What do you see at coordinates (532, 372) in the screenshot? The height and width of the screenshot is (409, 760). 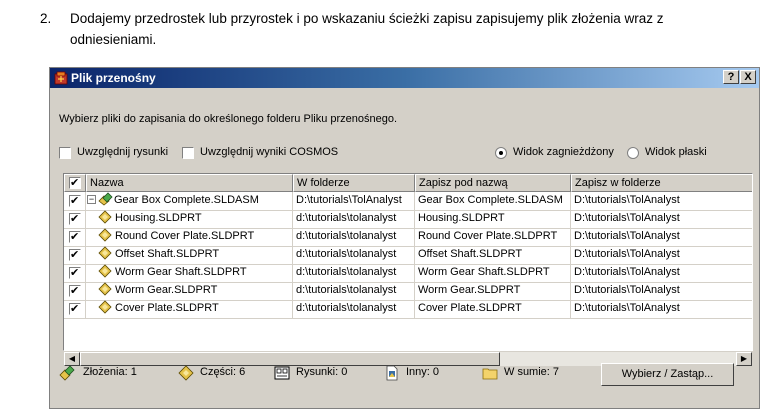 I see `total-count: W sumie: 7` at bounding box center [532, 372].